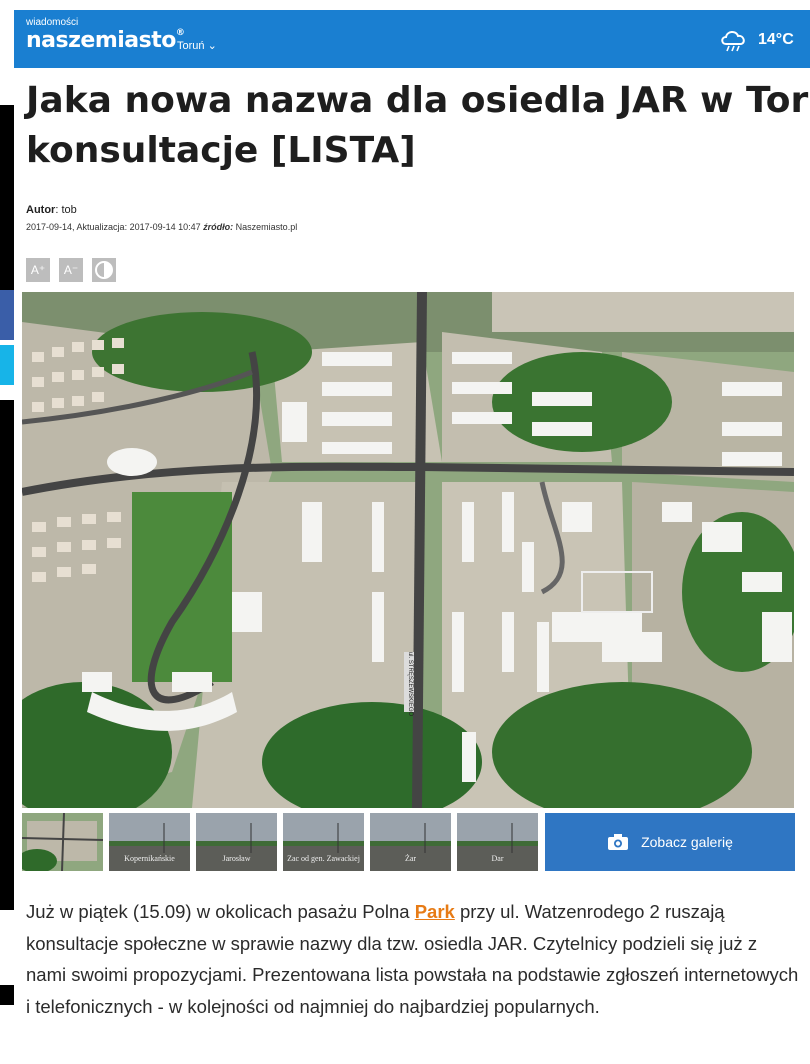 Image resolution: width=810 pixels, height=1064 pixels. I want to click on chevron-down-icon: ⌄, so click(212, 46).